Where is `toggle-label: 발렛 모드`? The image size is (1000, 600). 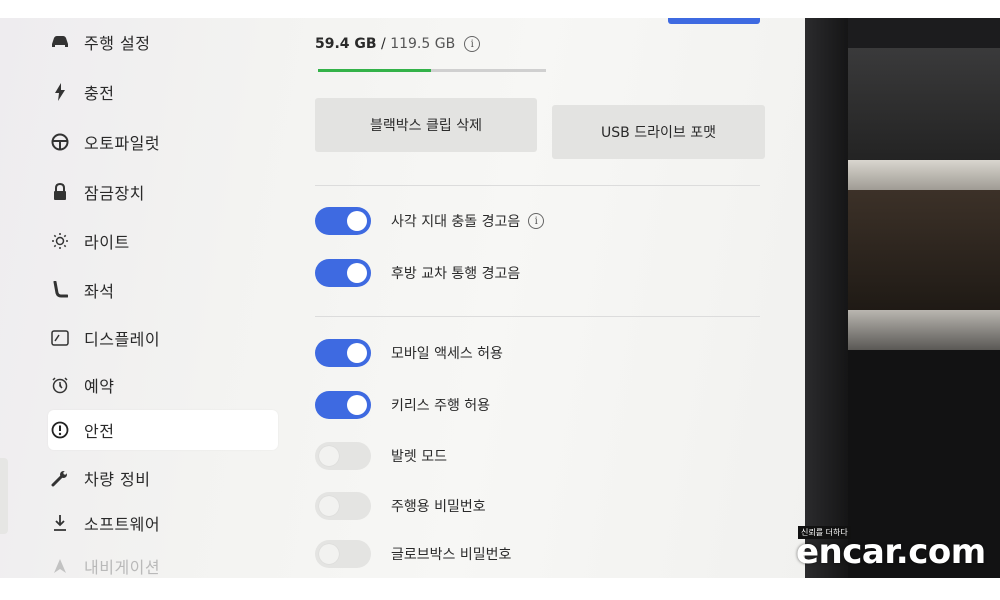 toggle-label: 발렛 모드 is located at coordinates (419, 457).